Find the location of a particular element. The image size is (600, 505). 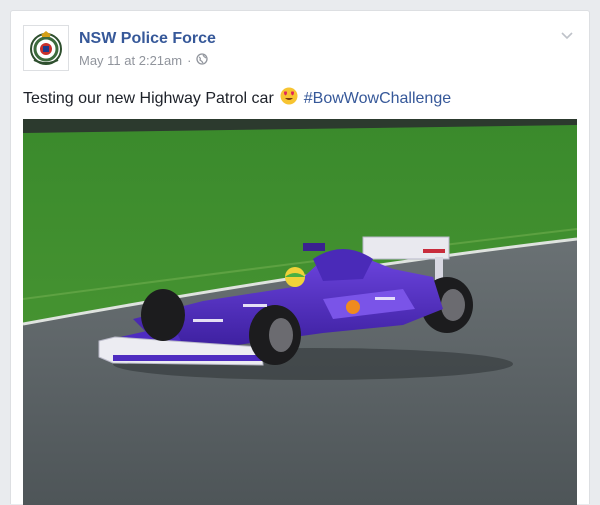

post-timestamp: May 11 at 2:21am is located at coordinates (130, 60).